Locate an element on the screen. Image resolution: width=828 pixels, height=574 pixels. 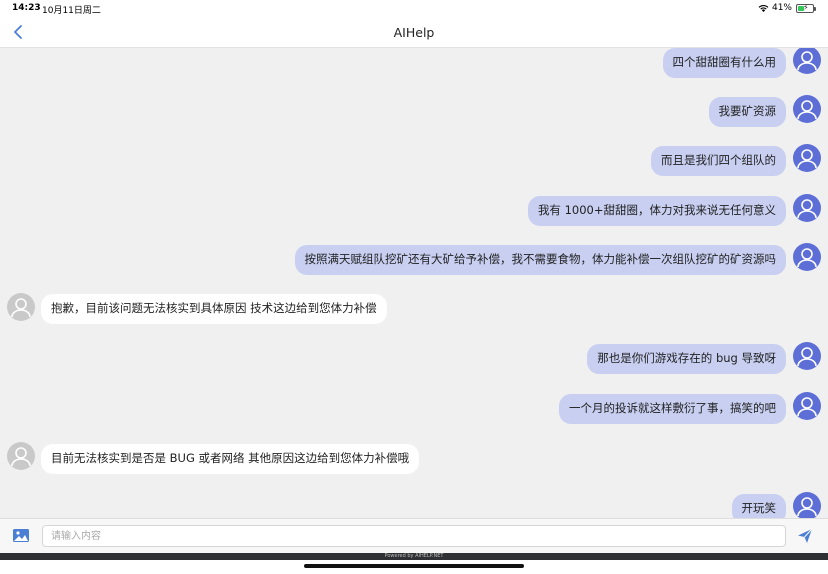
page-title: AIHelp is located at coordinates (414, 32).